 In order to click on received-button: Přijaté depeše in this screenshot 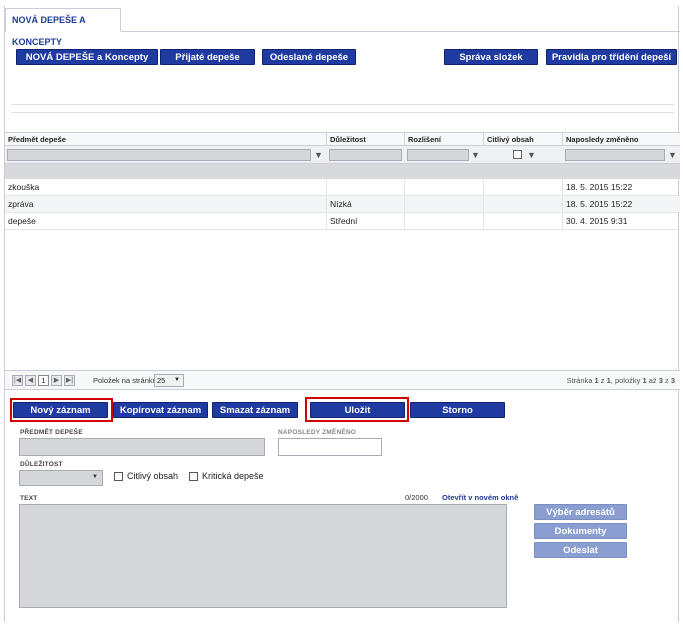, I will do `click(207, 57)`.